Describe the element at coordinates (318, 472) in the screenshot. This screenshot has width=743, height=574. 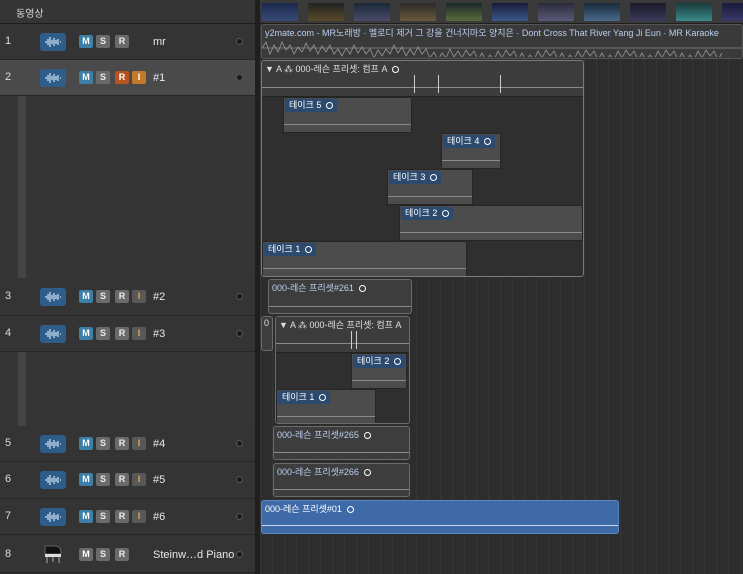
I see `region-name: 000-레슨 프리셋#266` at that location.